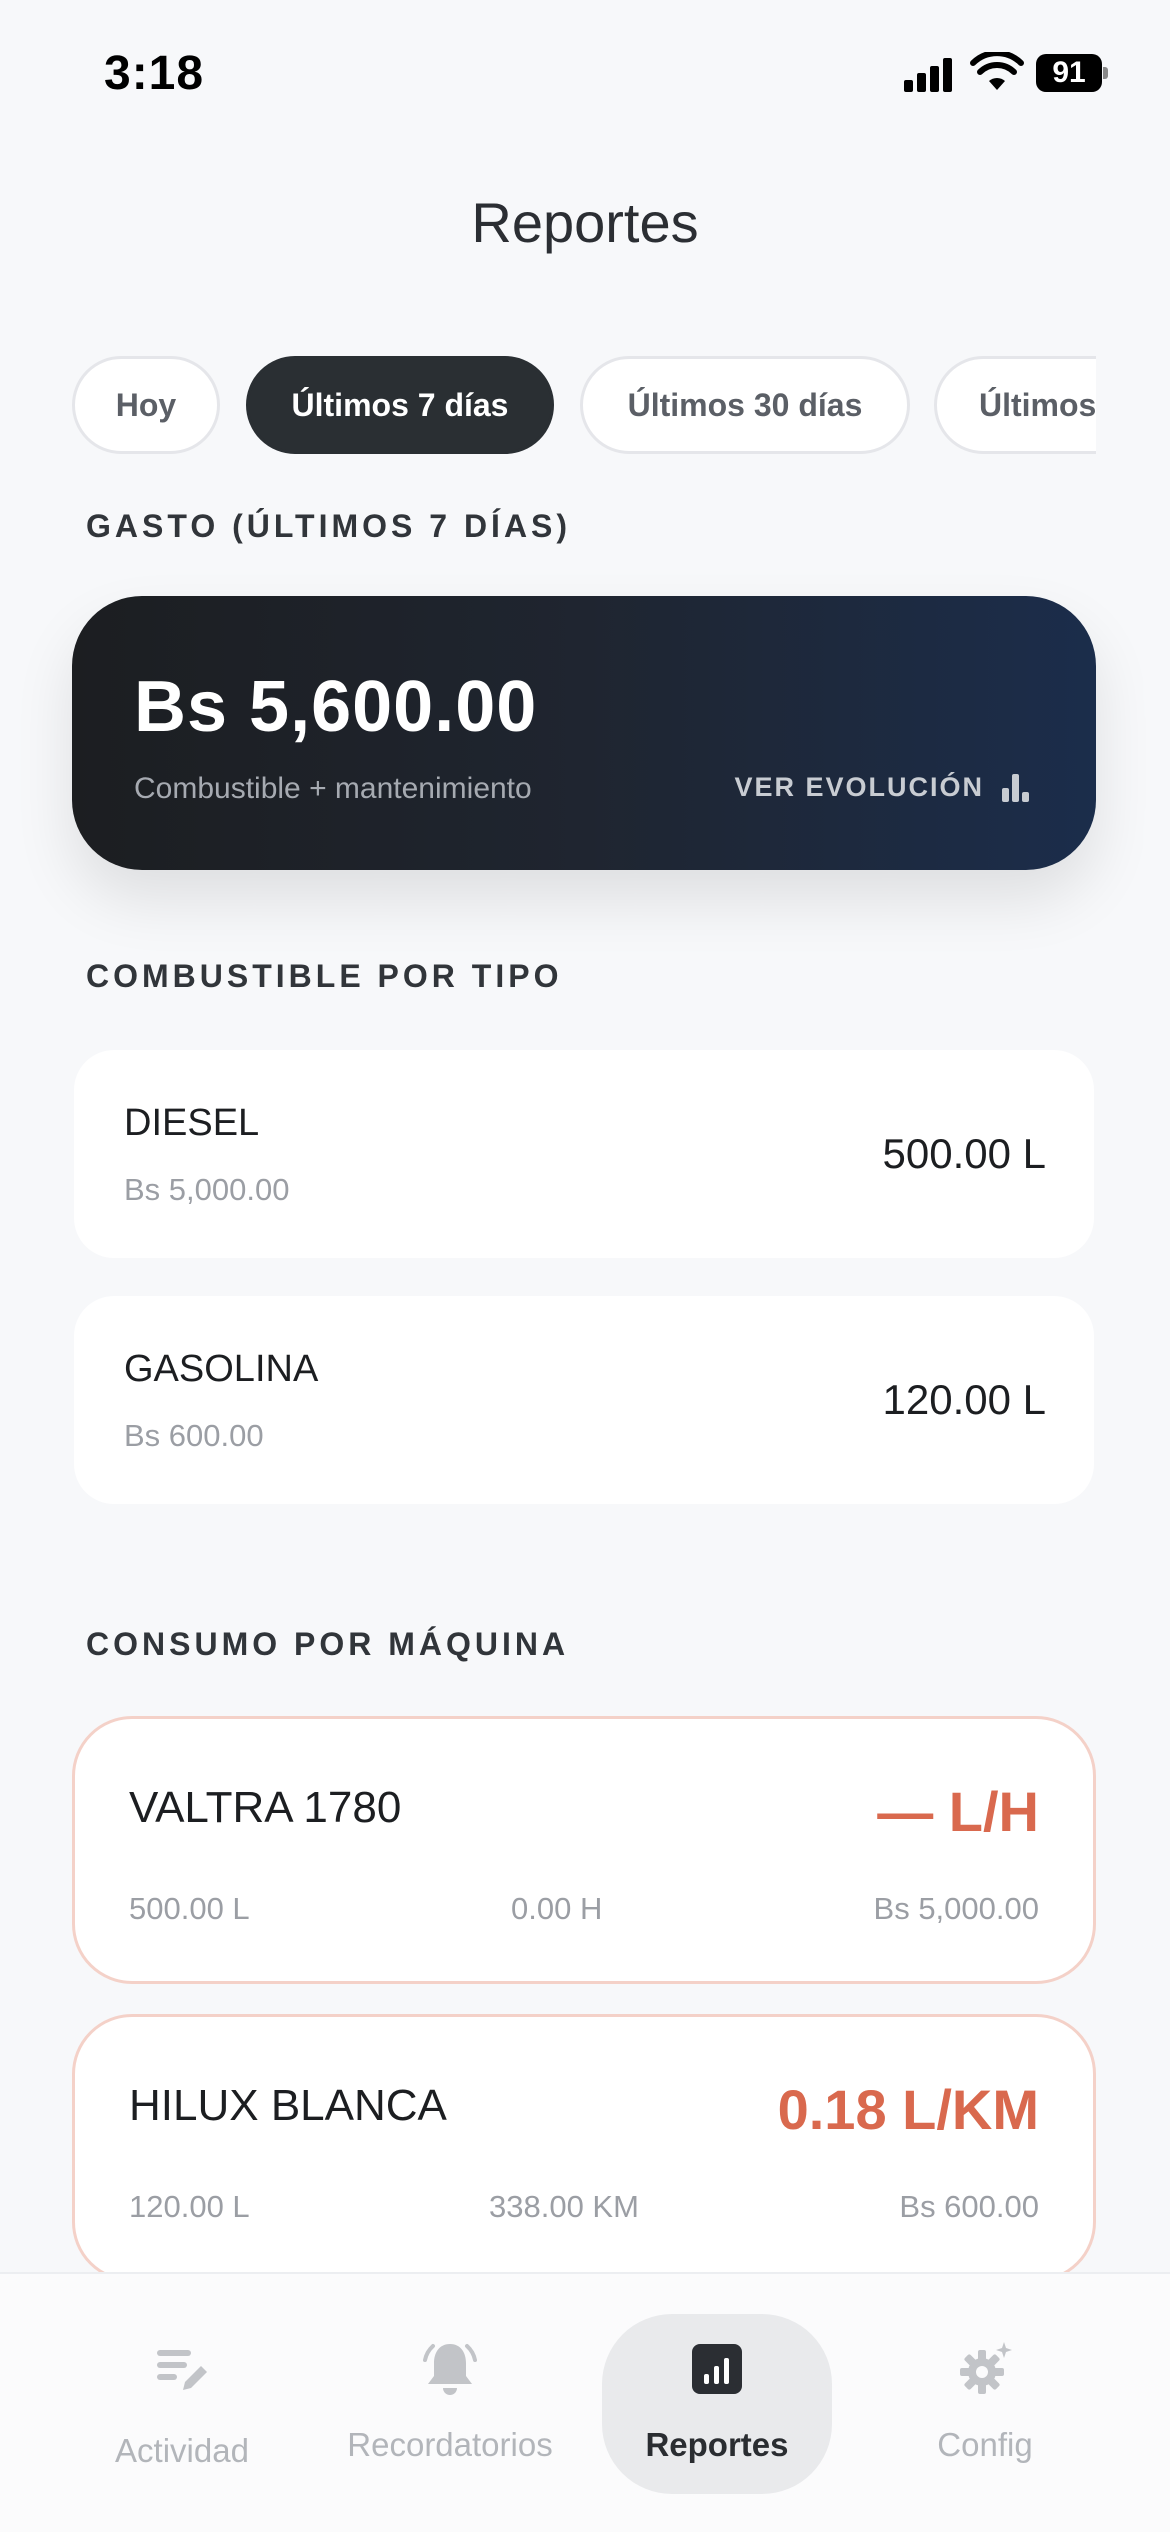 This screenshot has height=2532, width=1170. Describe the element at coordinates (400, 405) in the screenshot. I see `chip-last-7-days: Últimos 7 días` at that location.